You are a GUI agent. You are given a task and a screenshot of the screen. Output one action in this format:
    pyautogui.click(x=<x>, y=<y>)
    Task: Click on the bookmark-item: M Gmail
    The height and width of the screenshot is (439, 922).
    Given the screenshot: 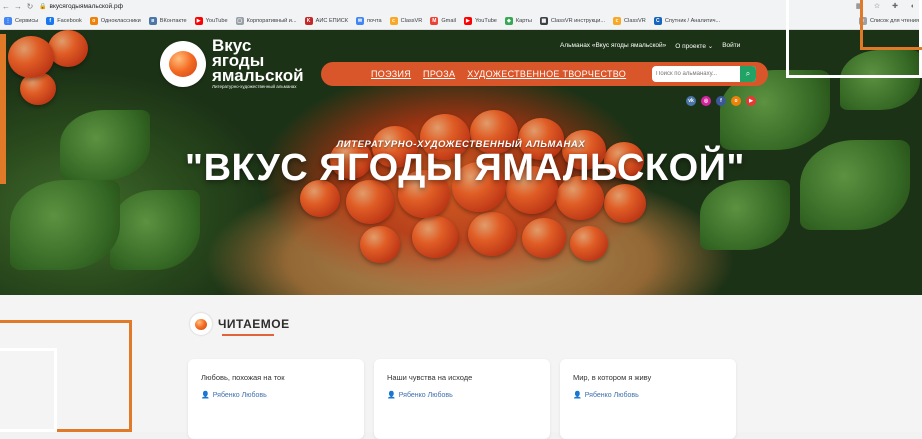 What is the action you would take?
    pyautogui.click(x=443, y=21)
    